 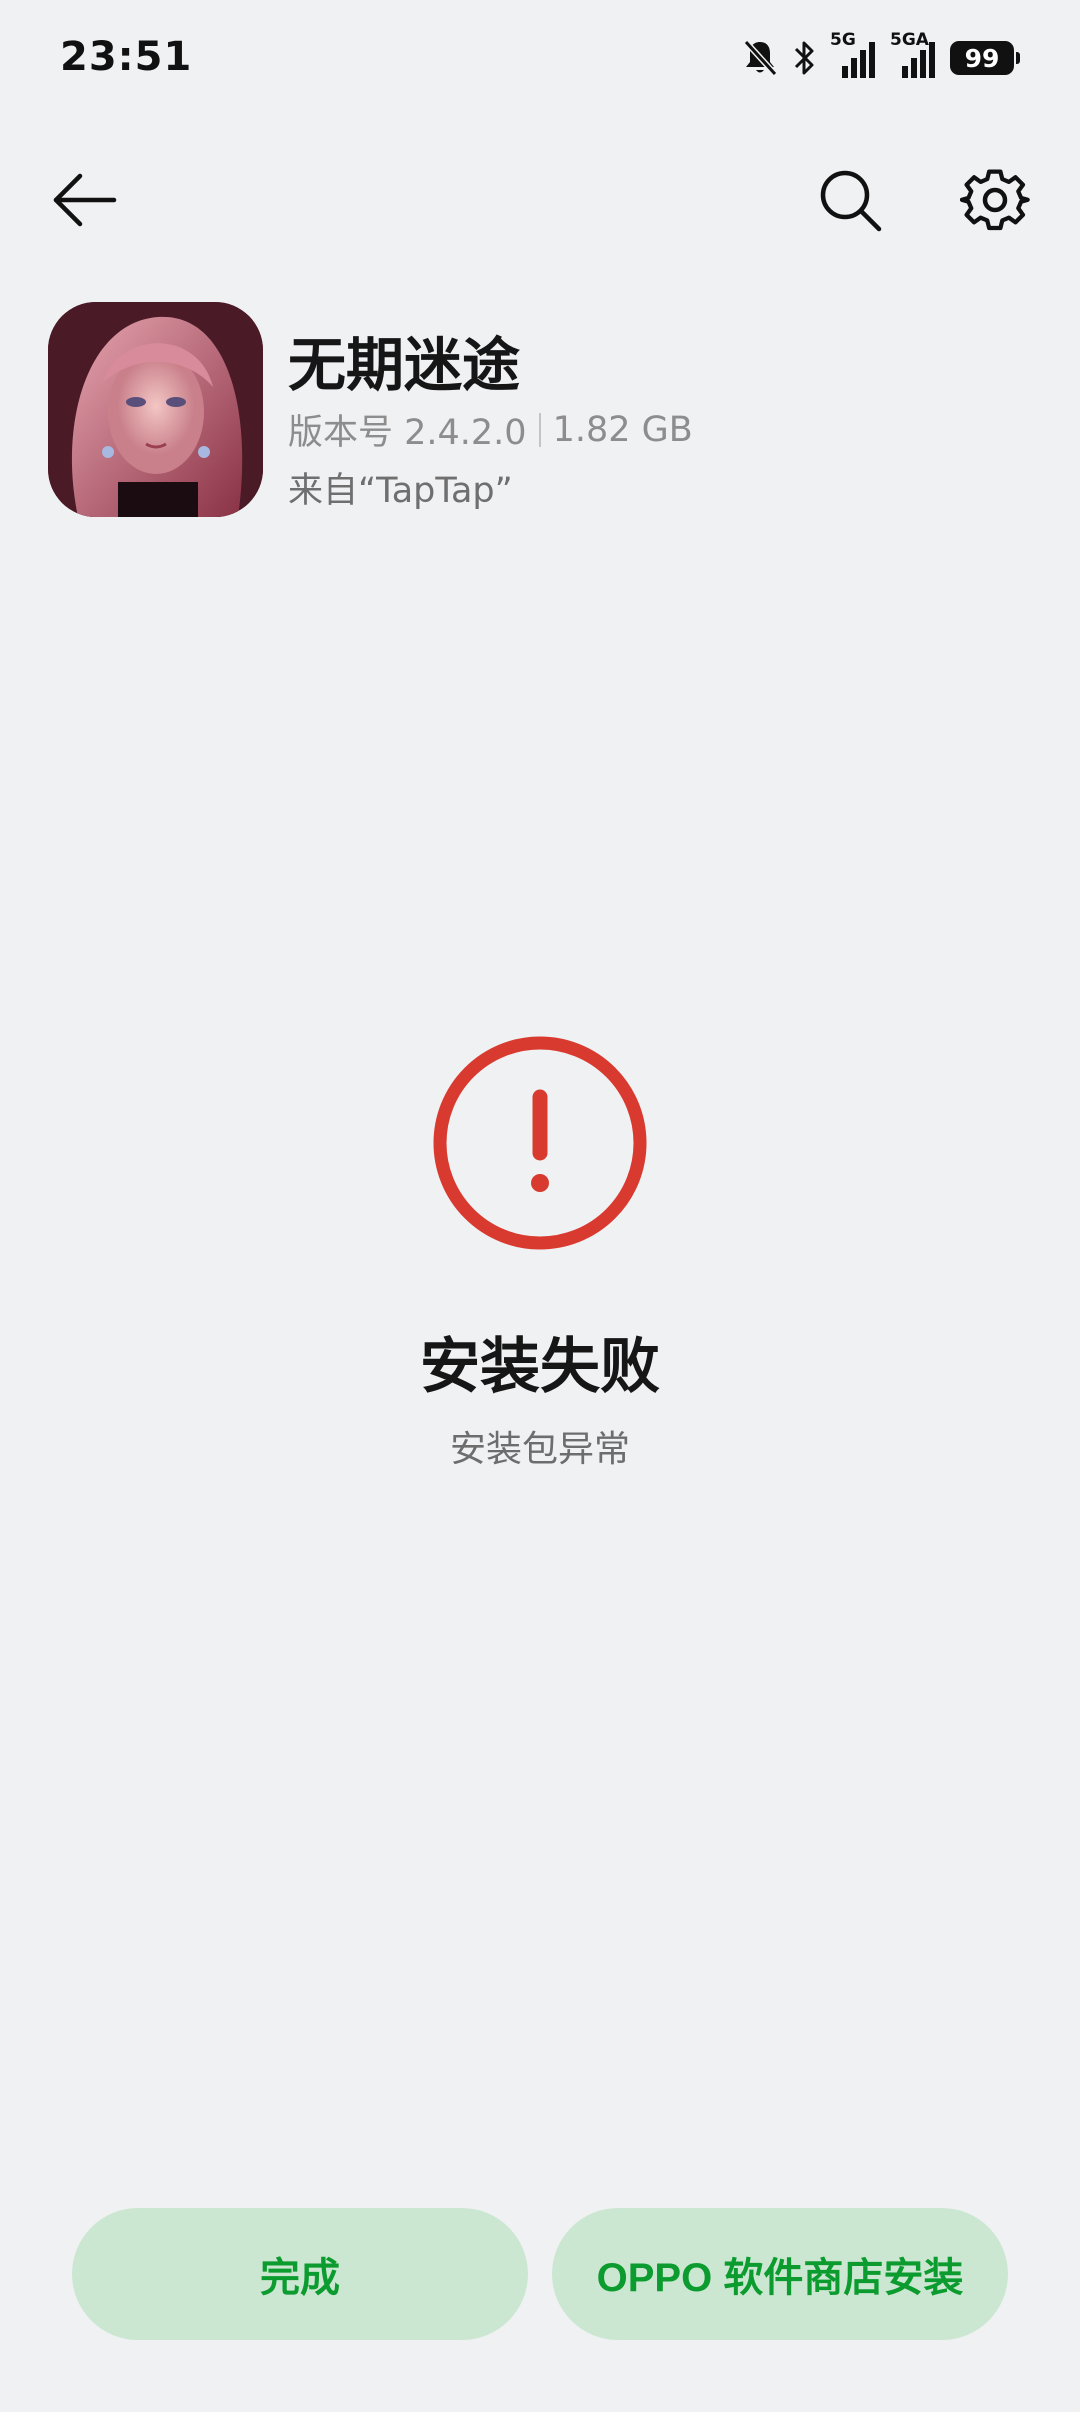 I want to click on mute-bell-icon, so click(x=760, y=58).